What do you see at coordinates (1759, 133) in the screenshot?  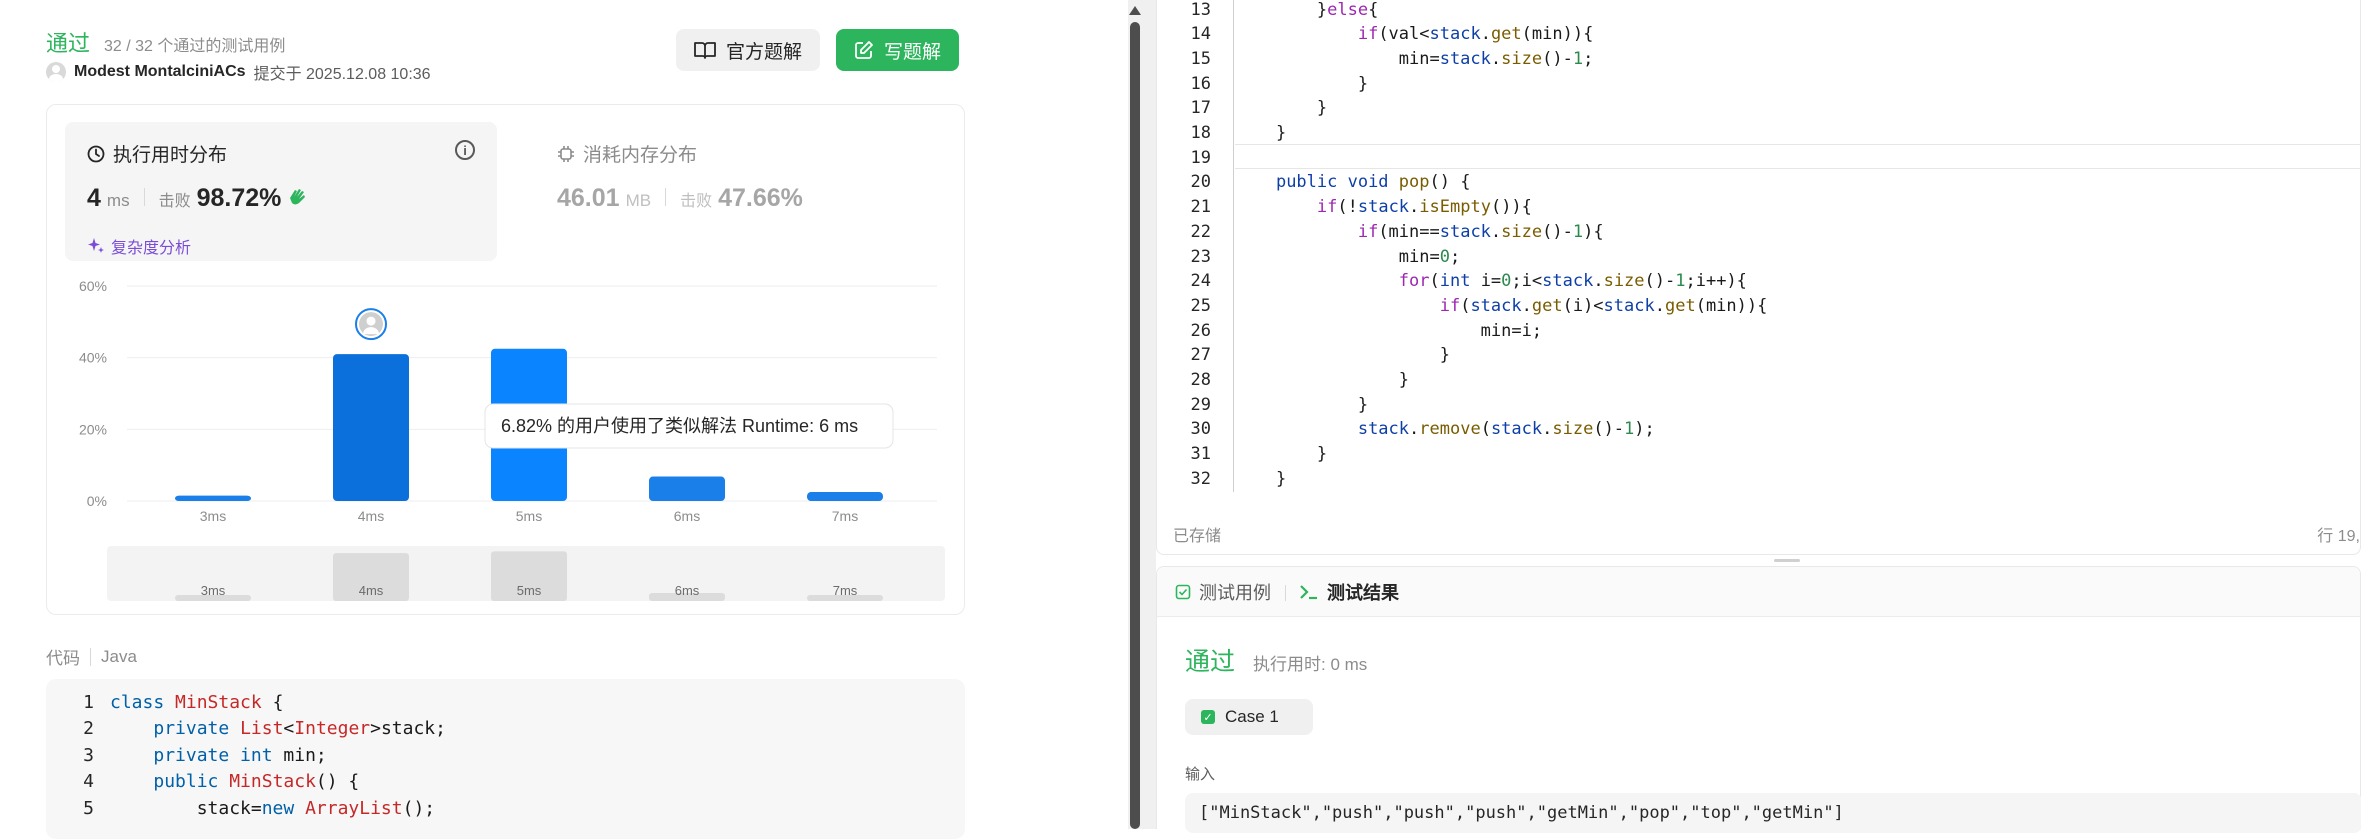 I see `editor-line: 18 }` at bounding box center [1759, 133].